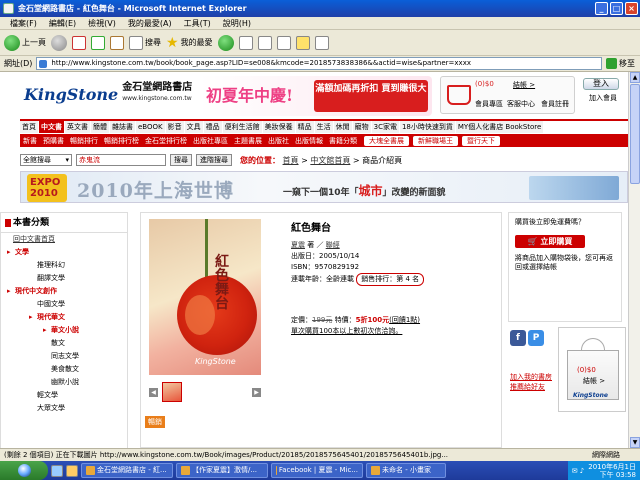 The height and width of the screenshot is (480, 640). Describe the element at coordinates (181, 160) in the screenshot. I see `search-submit-button: 搜尋` at that location.